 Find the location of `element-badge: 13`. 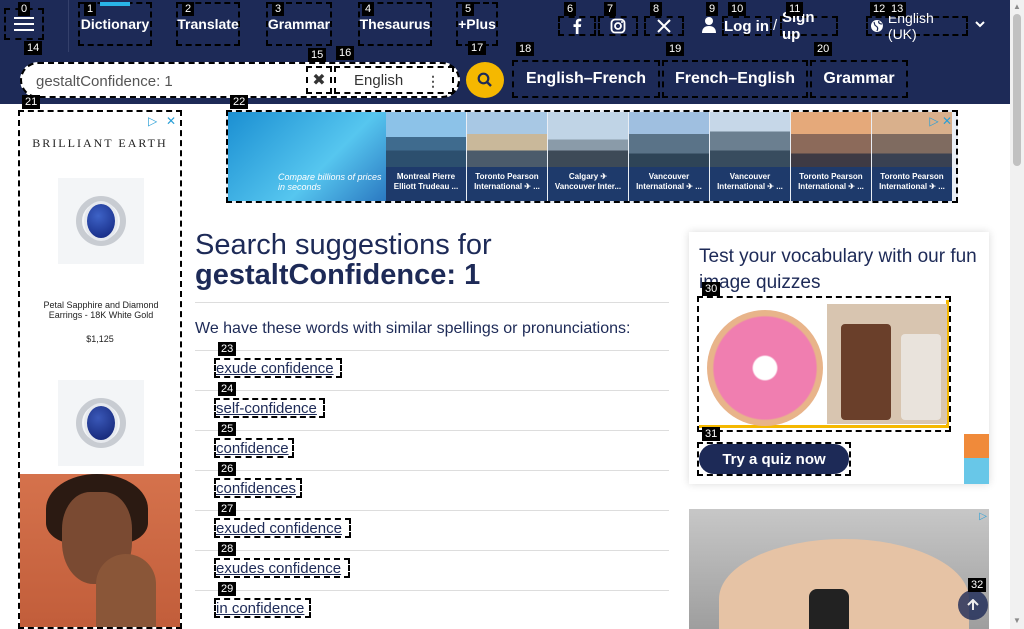

element-badge: 13 is located at coordinates (897, 9).